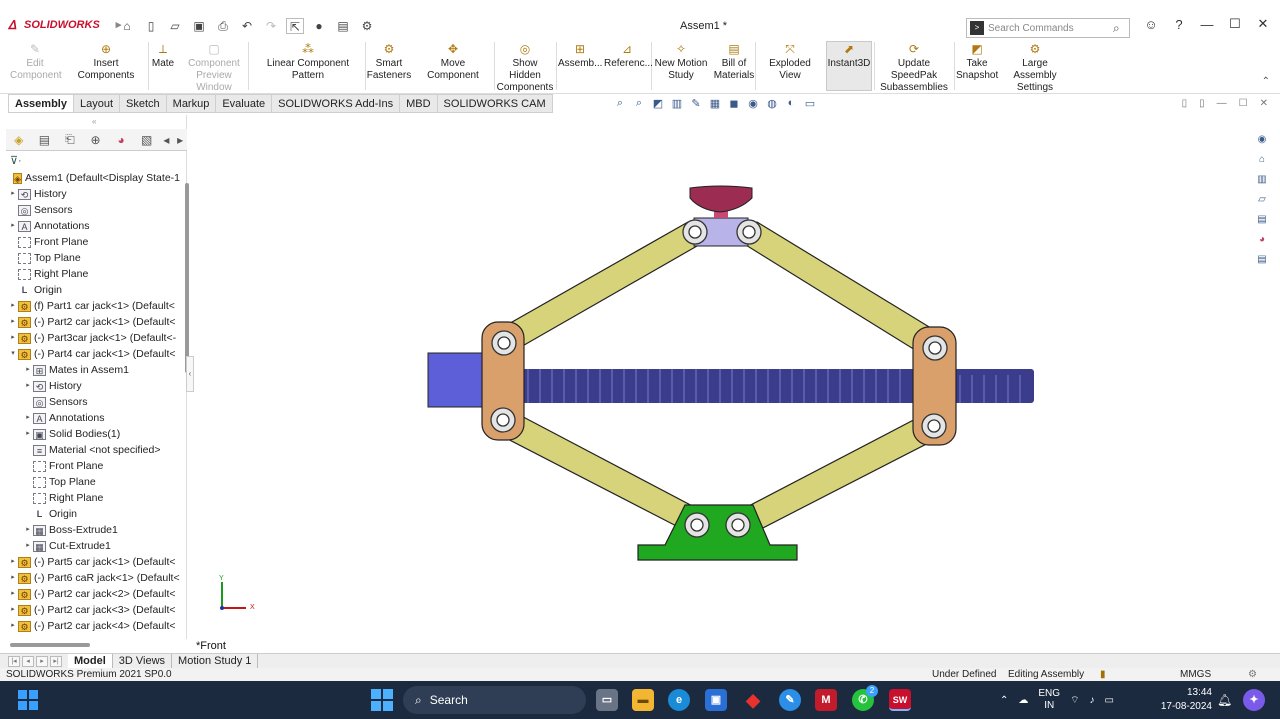 Image resolution: width=1280 pixels, height=719 pixels. Describe the element at coordinates (1103, 674) in the screenshot. I see `rebuild-status-icon: ▮` at that location.